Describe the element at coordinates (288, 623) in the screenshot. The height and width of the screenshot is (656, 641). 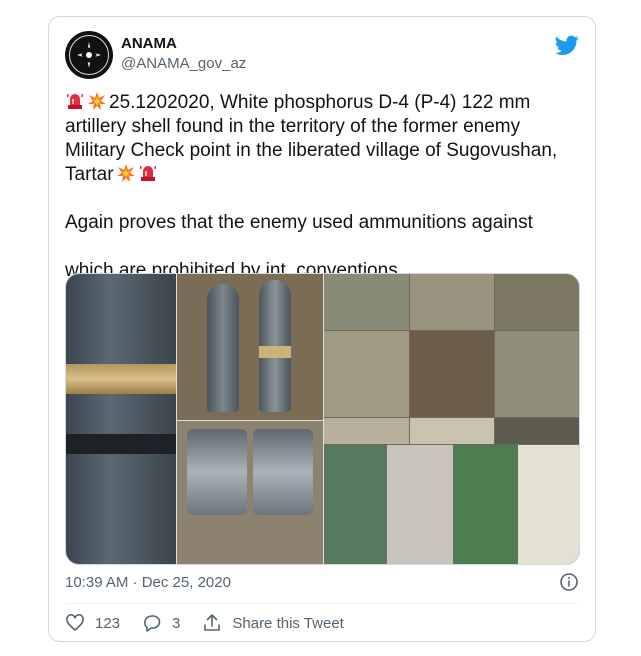
I see `share-label: Share this Tweet` at that location.